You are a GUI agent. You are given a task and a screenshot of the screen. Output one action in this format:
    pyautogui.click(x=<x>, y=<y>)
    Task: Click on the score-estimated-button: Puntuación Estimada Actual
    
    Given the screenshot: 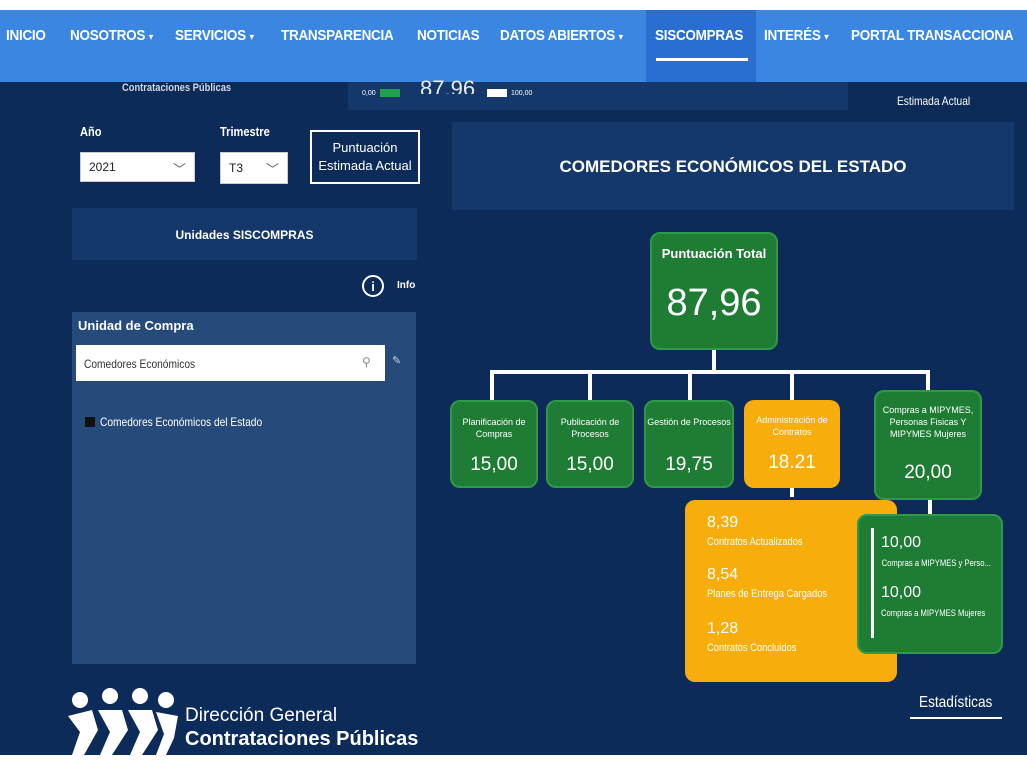 What is the action you would take?
    pyautogui.click(x=365, y=157)
    